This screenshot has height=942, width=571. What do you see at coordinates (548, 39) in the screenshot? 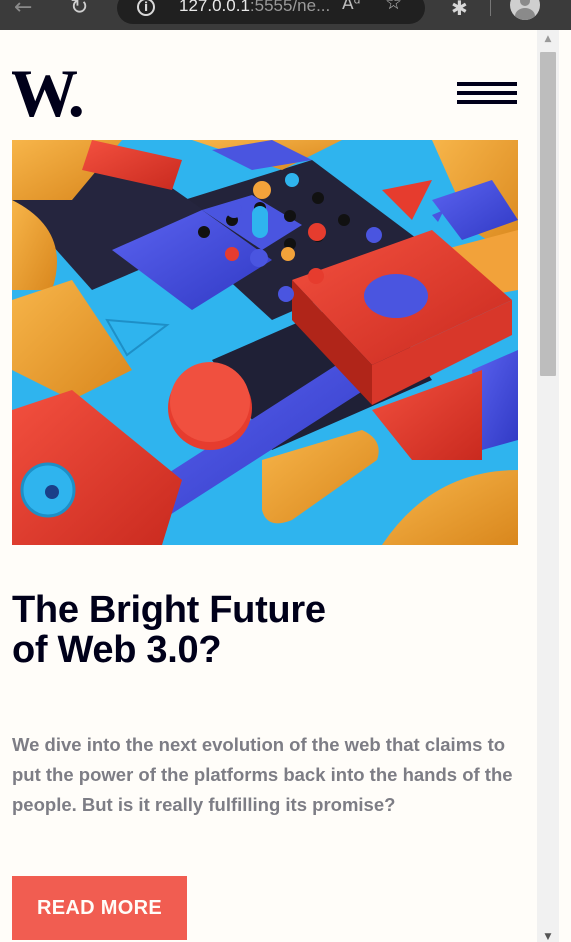
I see `scroll-up-arrow-icon: ▲` at bounding box center [548, 39].